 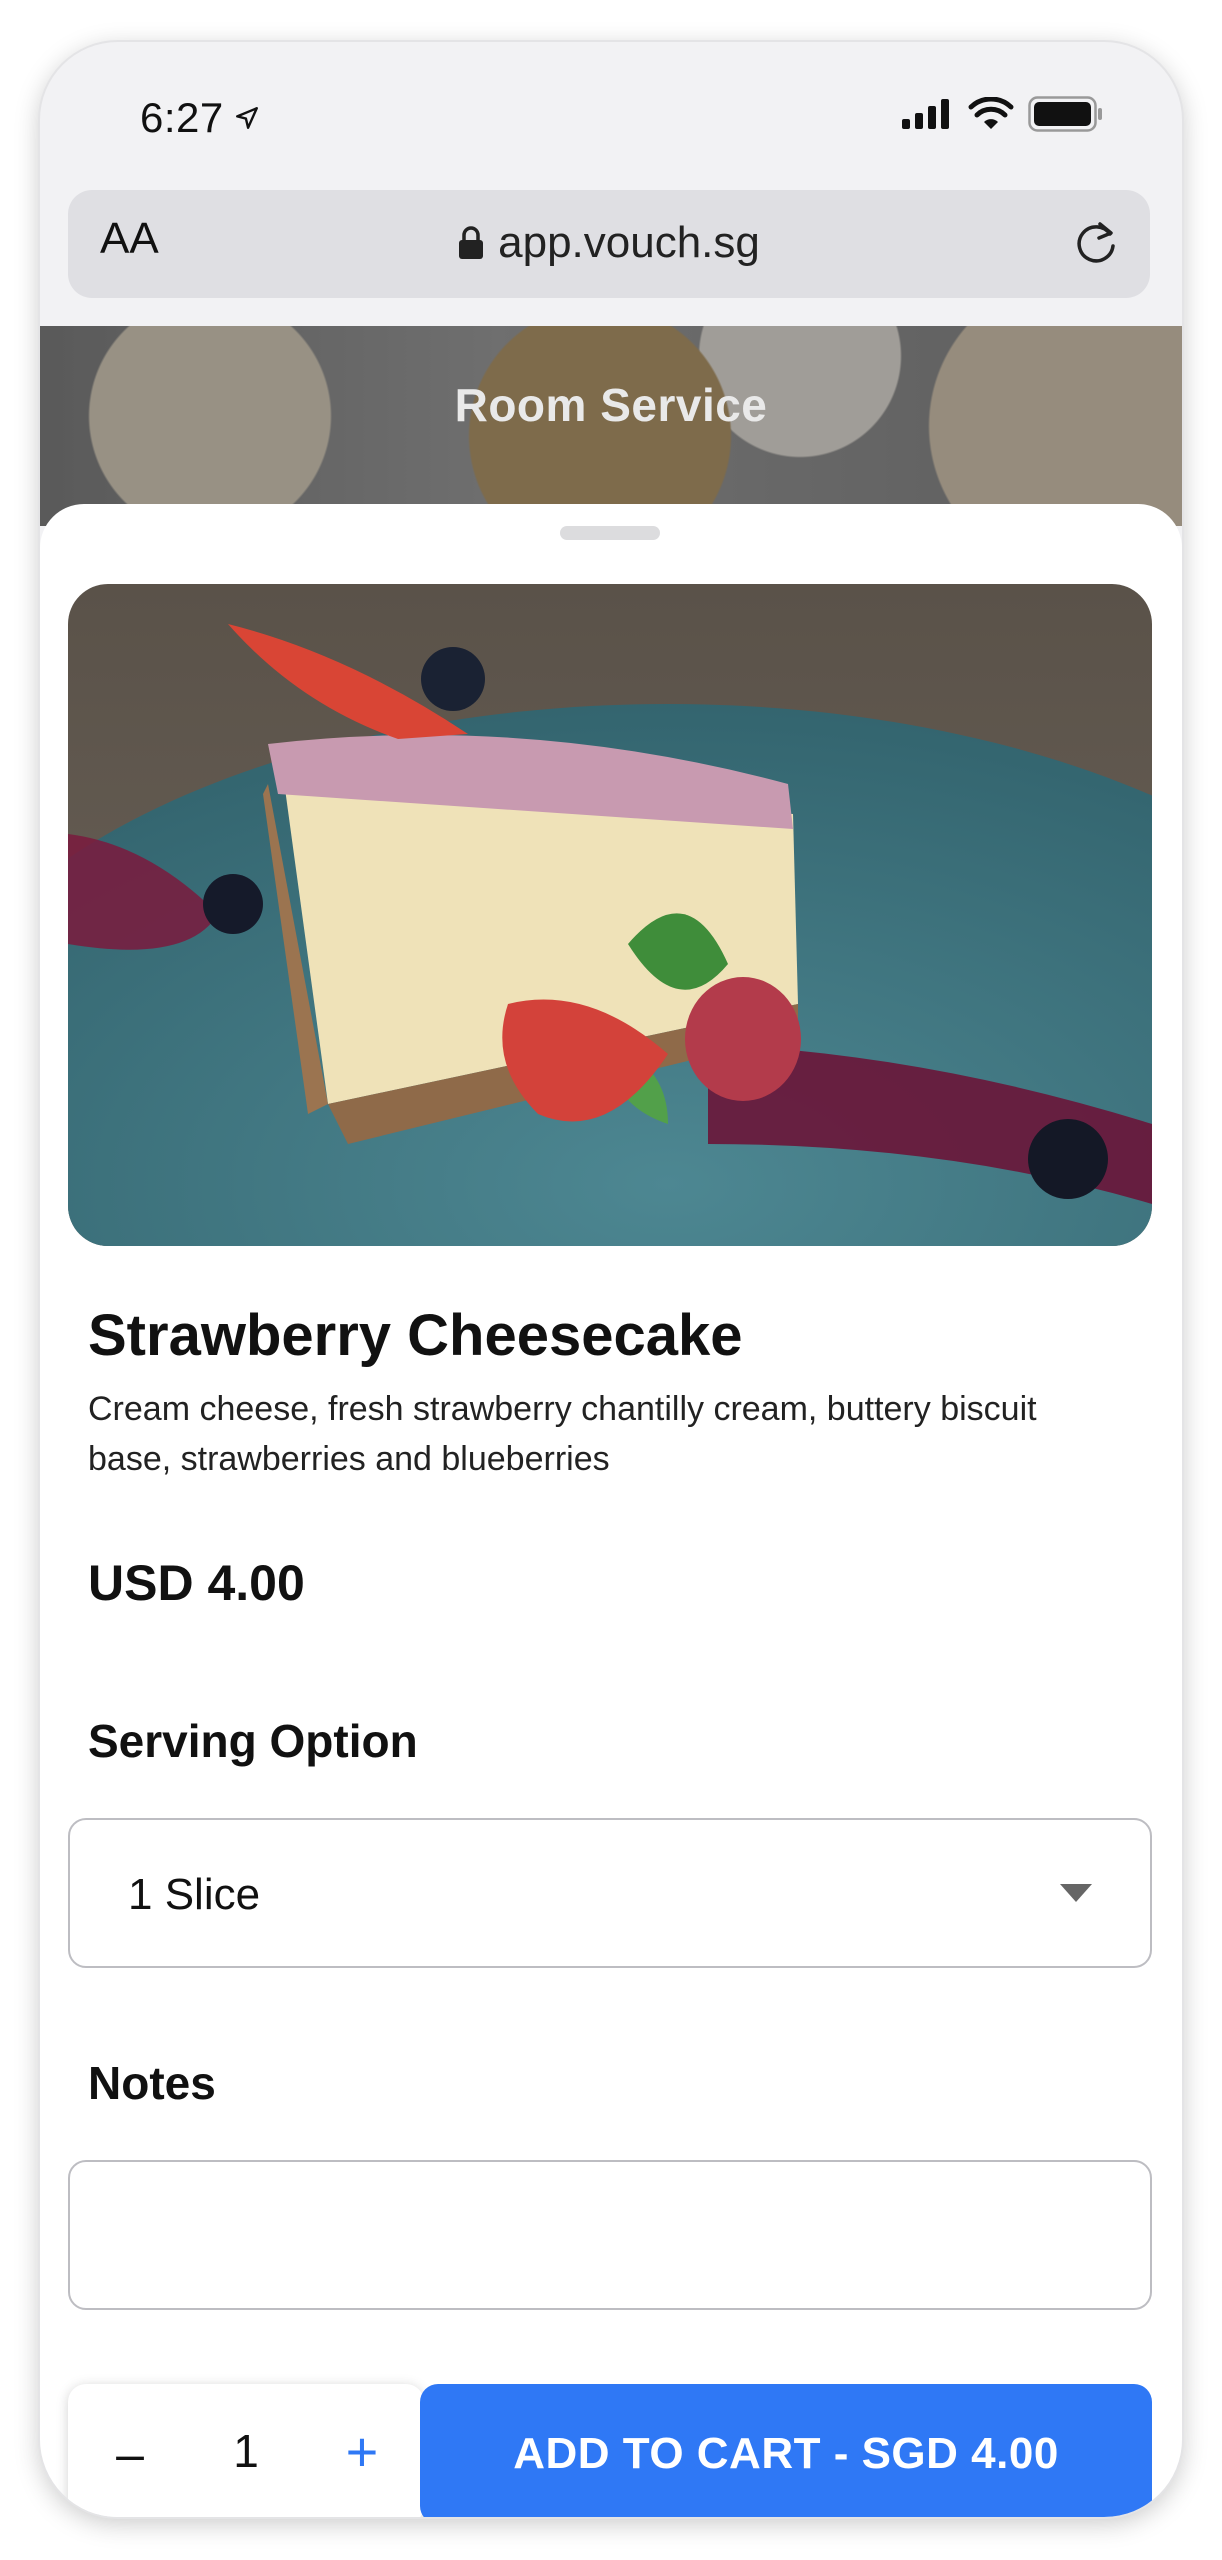 What do you see at coordinates (471, 242) in the screenshot?
I see `lock-icon` at bounding box center [471, 242].